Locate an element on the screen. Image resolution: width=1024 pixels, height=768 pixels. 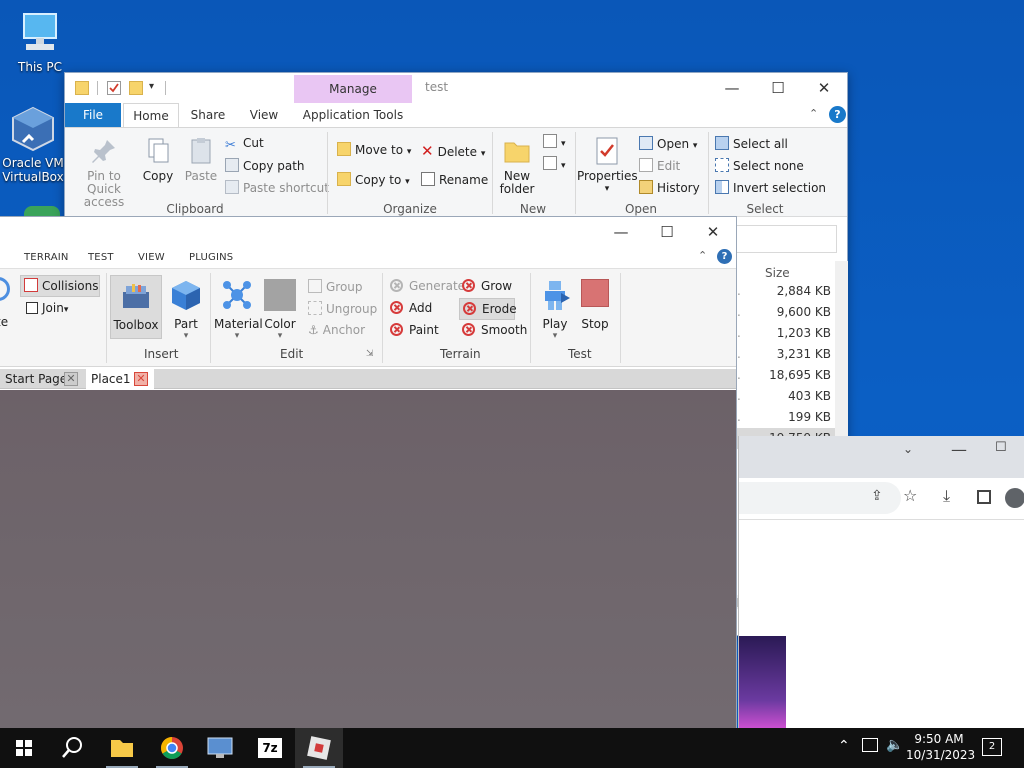
search-button is located at coordinates (72, 748).